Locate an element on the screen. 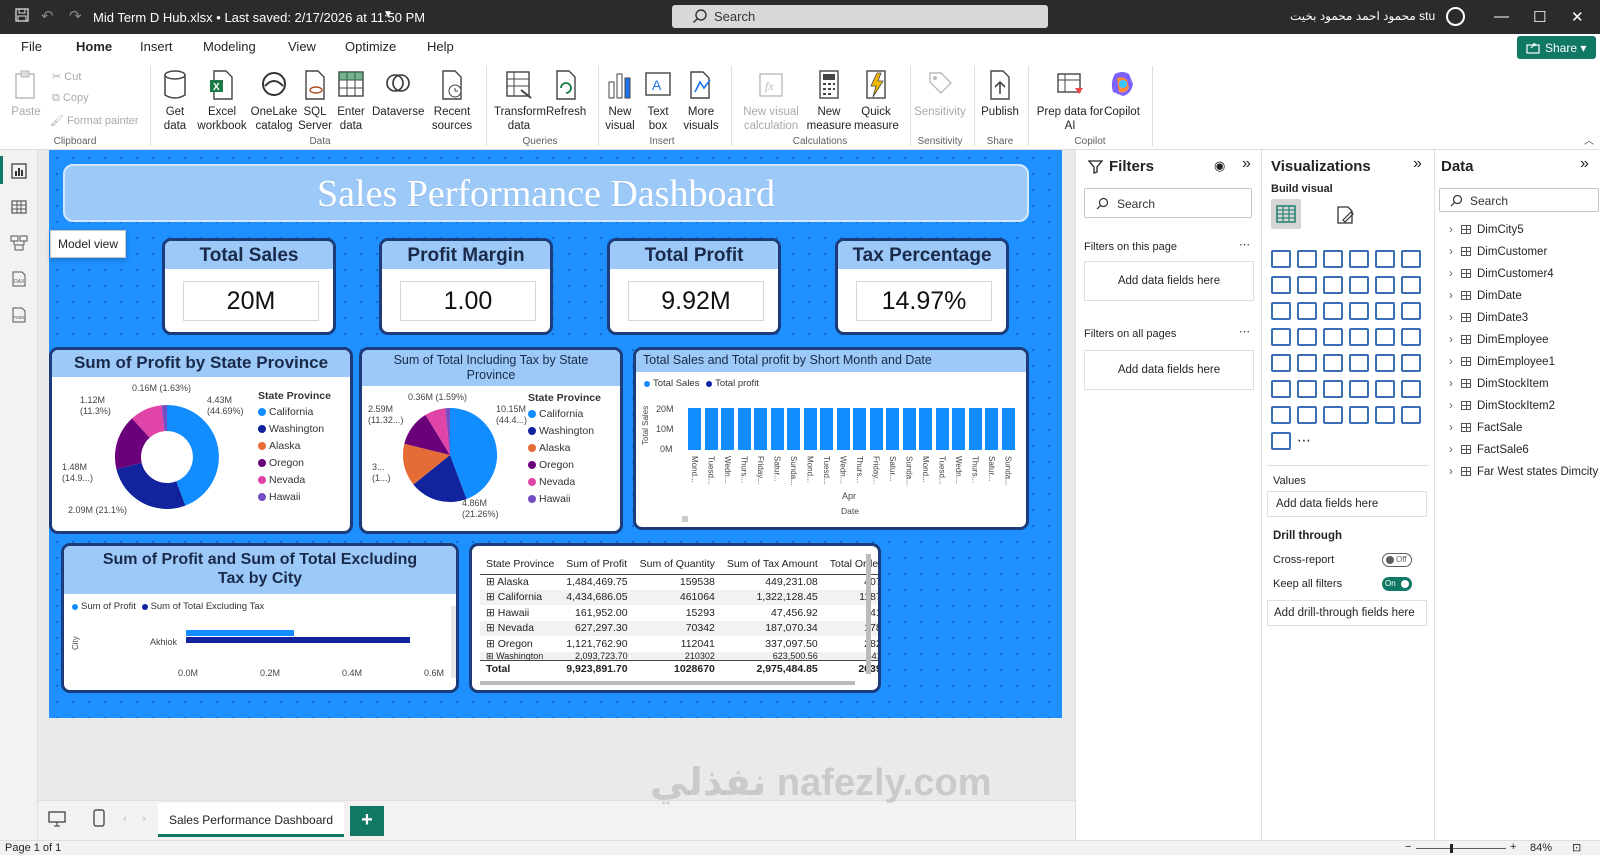  legend-item: Washington is located at coordinates (294, 429).